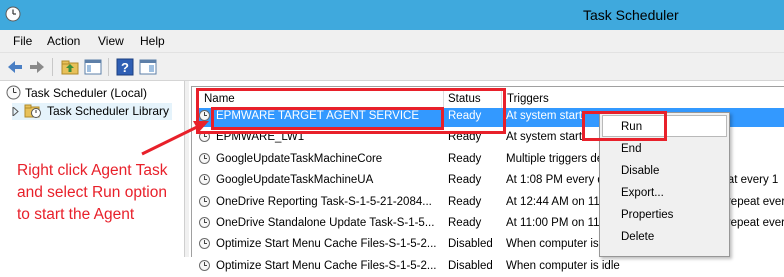  I want to click on task-clock-icon, so click(204, 265).